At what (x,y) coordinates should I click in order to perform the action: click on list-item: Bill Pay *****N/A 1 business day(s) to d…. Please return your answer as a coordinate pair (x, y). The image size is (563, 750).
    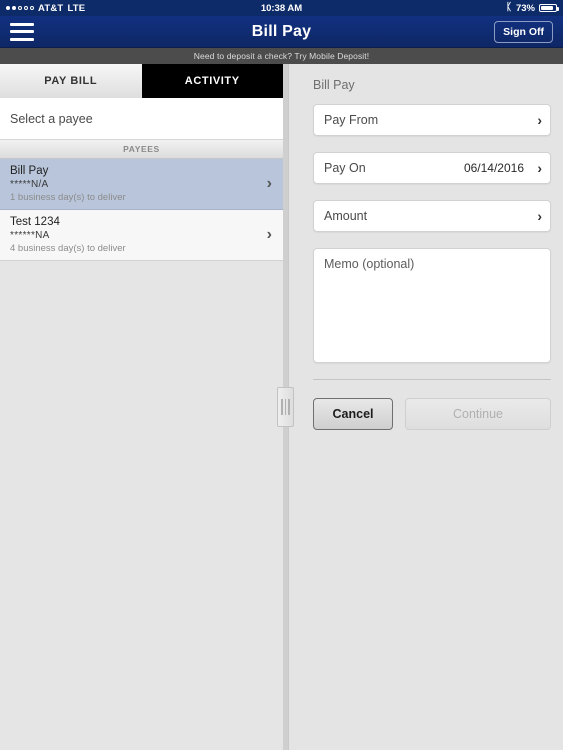
    Looking at the image, I should click on (141, 184).